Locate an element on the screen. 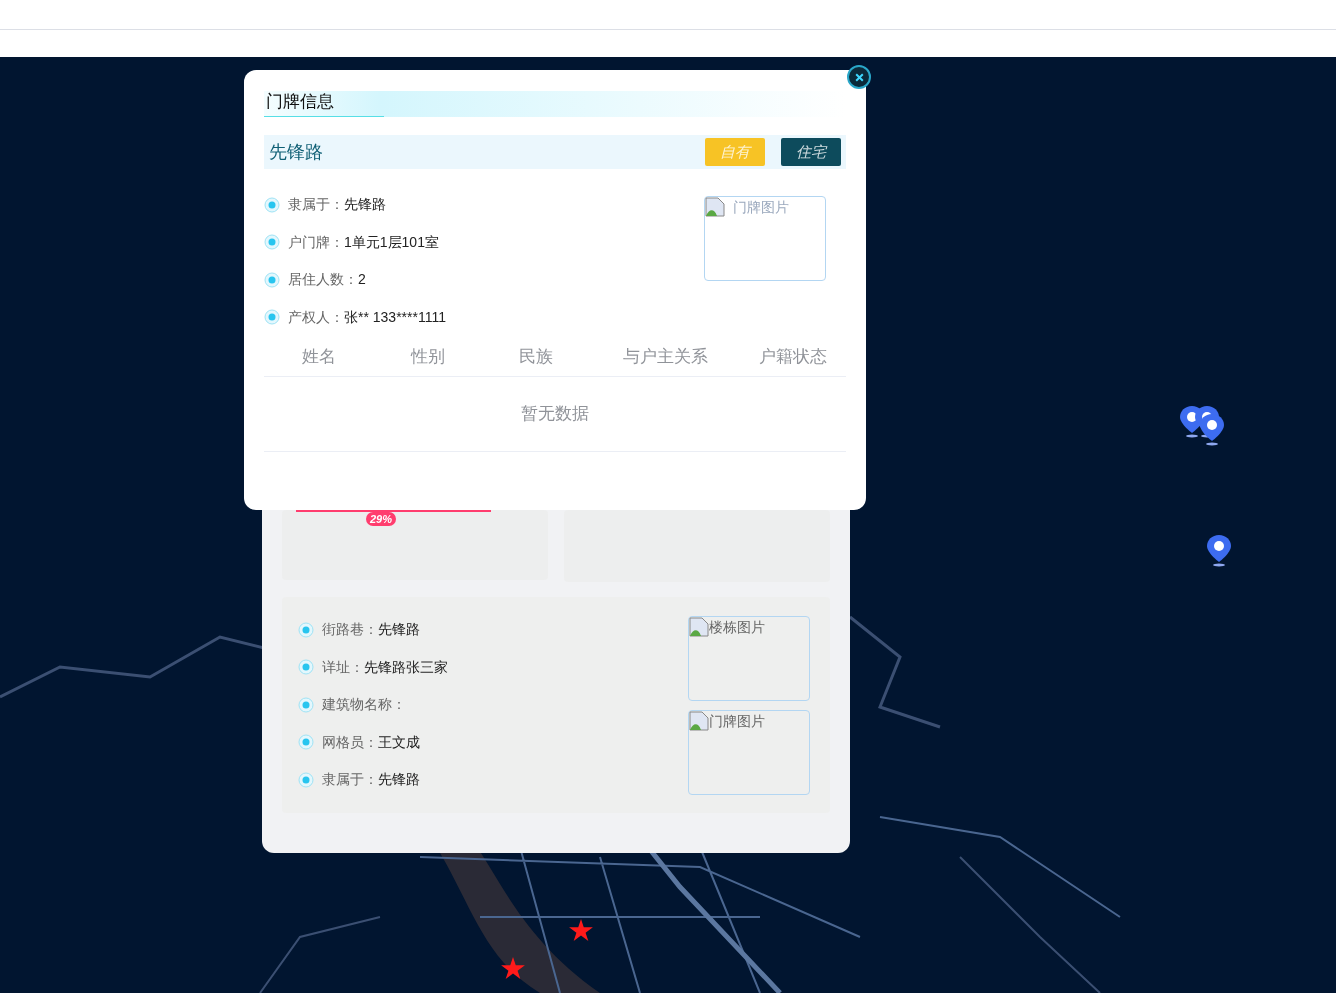 The image size is (1336, 993). column-header: 性别 is located at coordinates (427, 356).